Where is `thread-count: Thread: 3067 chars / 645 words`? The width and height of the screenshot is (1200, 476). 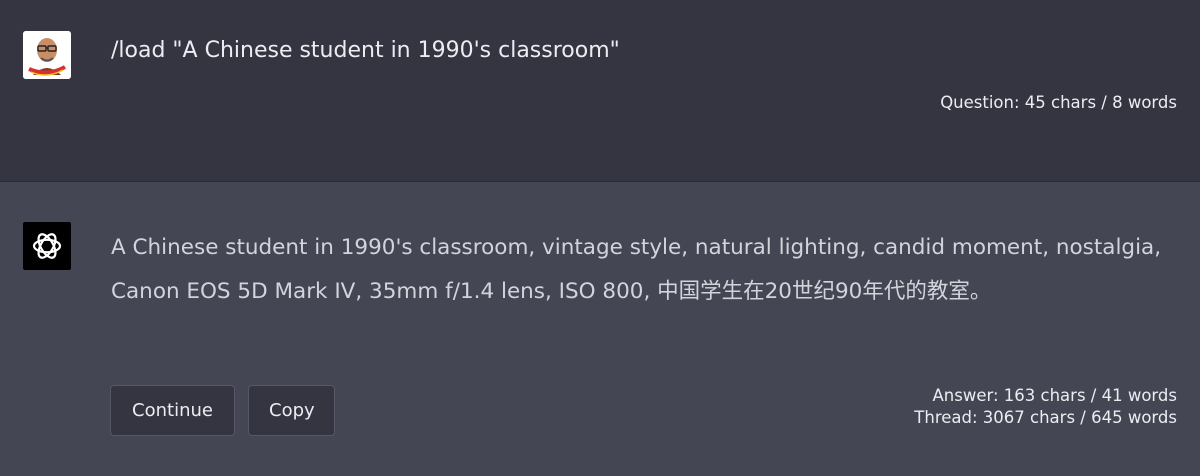 thread-count: Thread: 3067 chars / 645 words is located at coordinates (1045, 417).